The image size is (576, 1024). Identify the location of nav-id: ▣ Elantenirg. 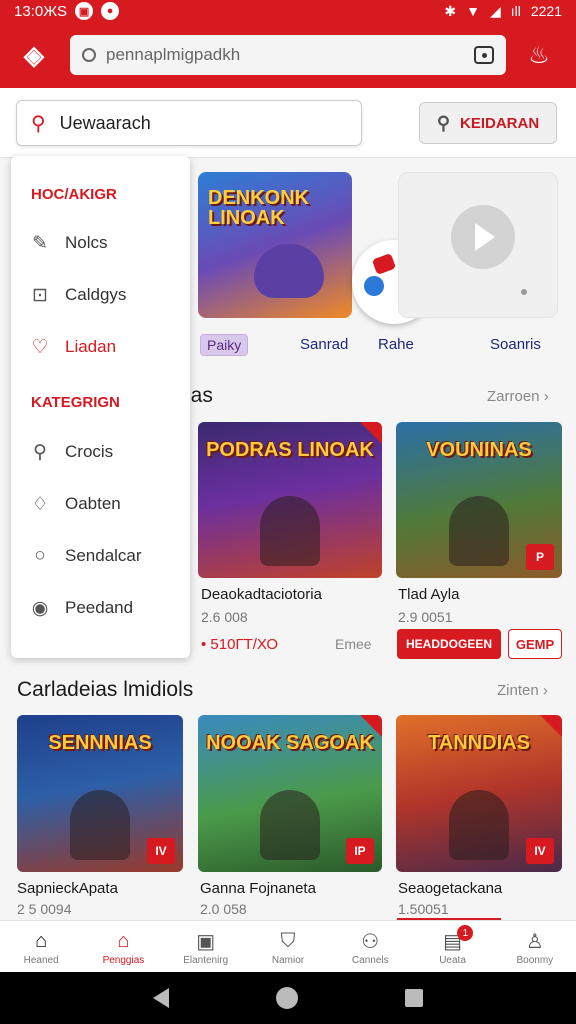
(206, 946).